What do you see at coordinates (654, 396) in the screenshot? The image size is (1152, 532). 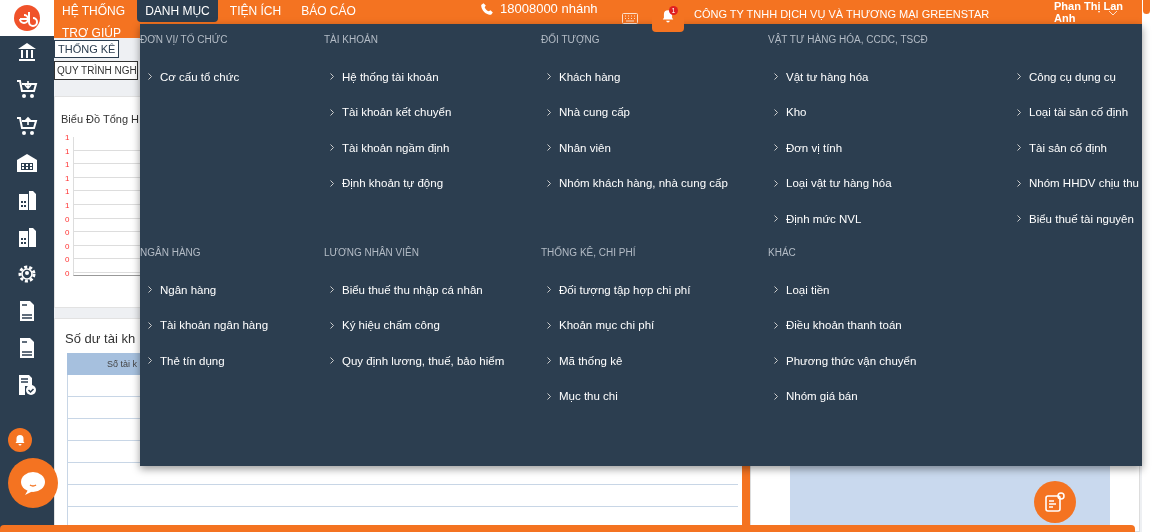 I see `menu-item: Mục thu chi` at bounding box center [654, 396].